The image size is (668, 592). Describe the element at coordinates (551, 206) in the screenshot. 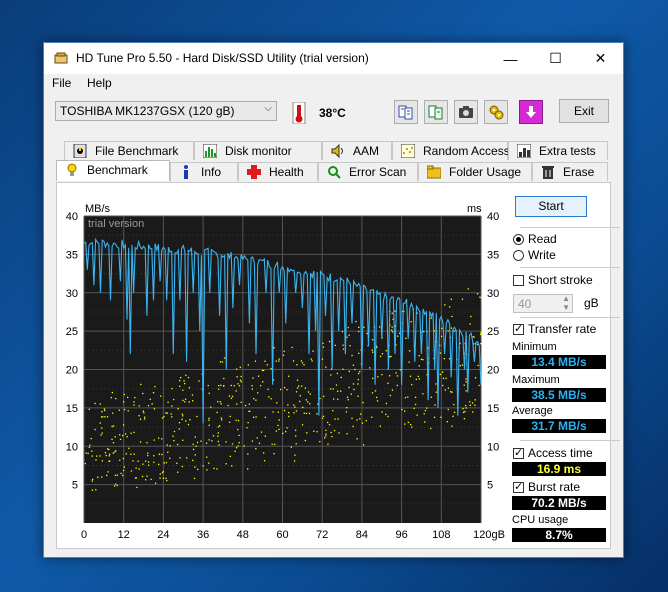

I see `start-button: Start` at that location.